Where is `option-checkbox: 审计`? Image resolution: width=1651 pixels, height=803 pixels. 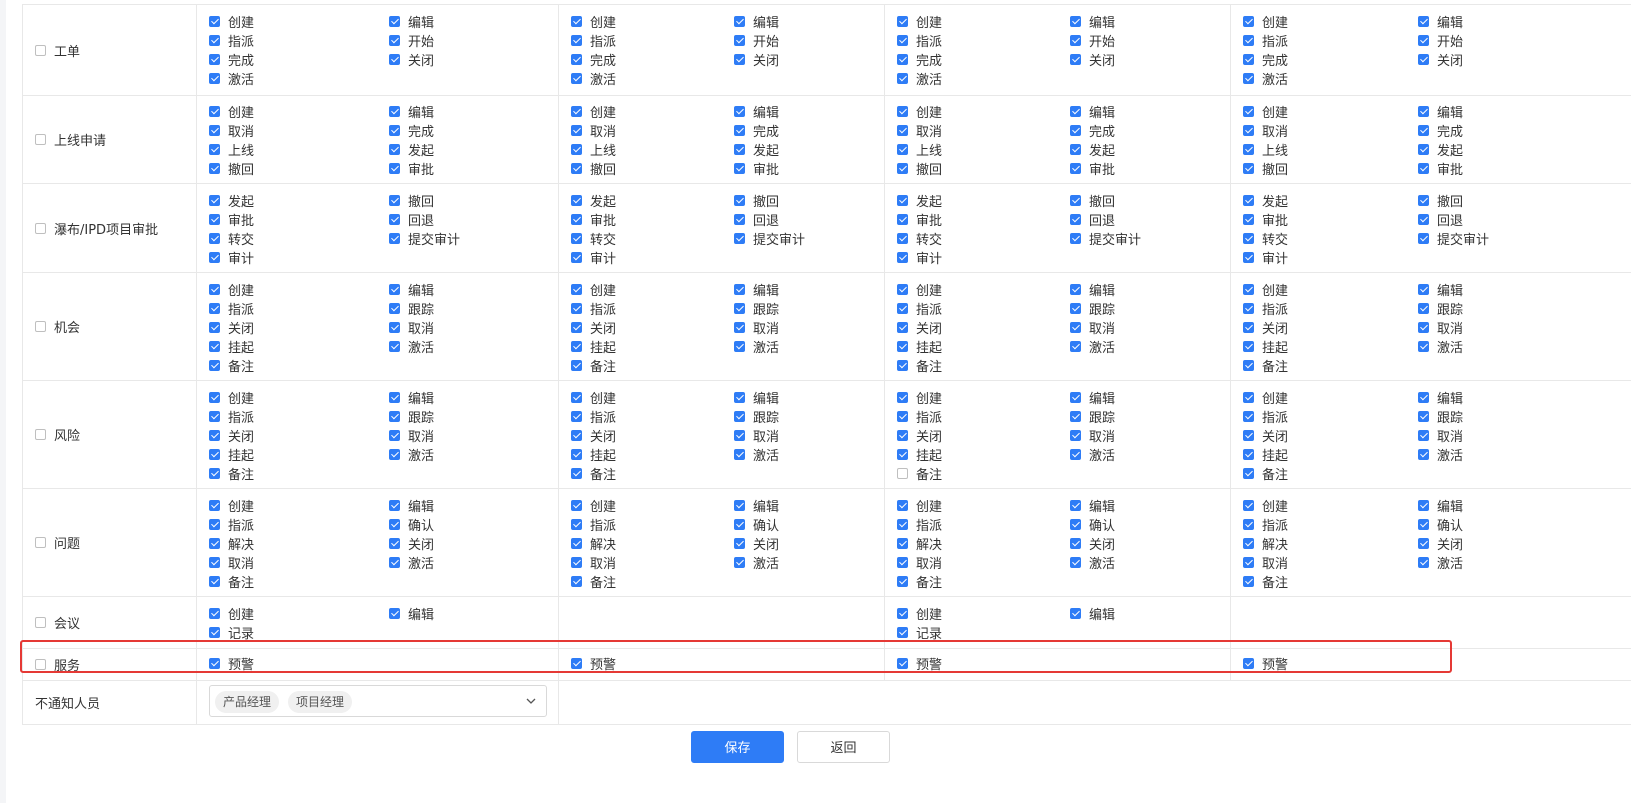 option-checkbox: 审计 is located at coordinates (231, 257).